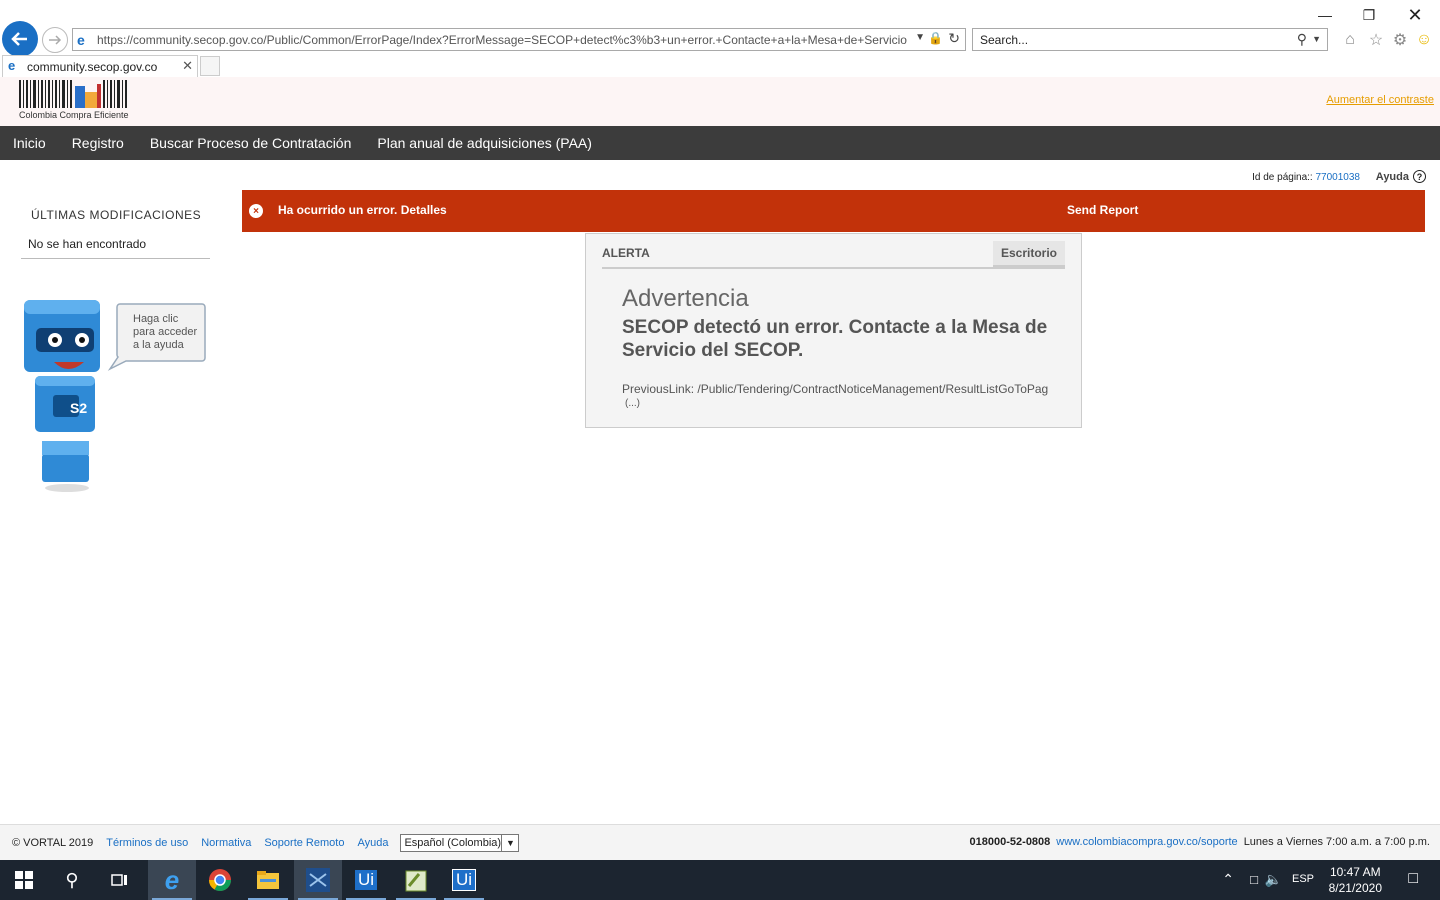 Image resolution: width=1440 pixels, height=900 pixels. What do you see at coordinates (1350, 40) in the screenshot?
I see `home-icon: ⌂` at bounding box center [1350, 40].